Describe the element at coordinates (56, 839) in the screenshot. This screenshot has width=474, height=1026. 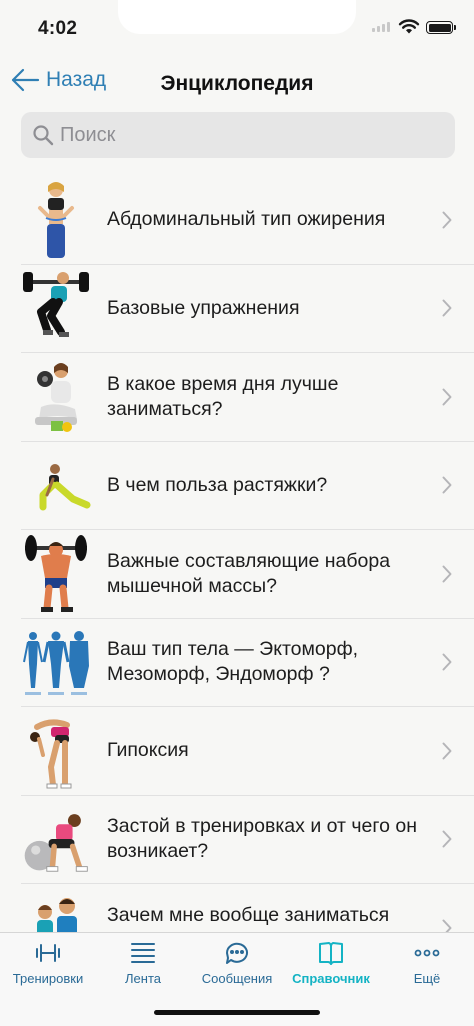
I see `woman-fitball-icon` at that location.